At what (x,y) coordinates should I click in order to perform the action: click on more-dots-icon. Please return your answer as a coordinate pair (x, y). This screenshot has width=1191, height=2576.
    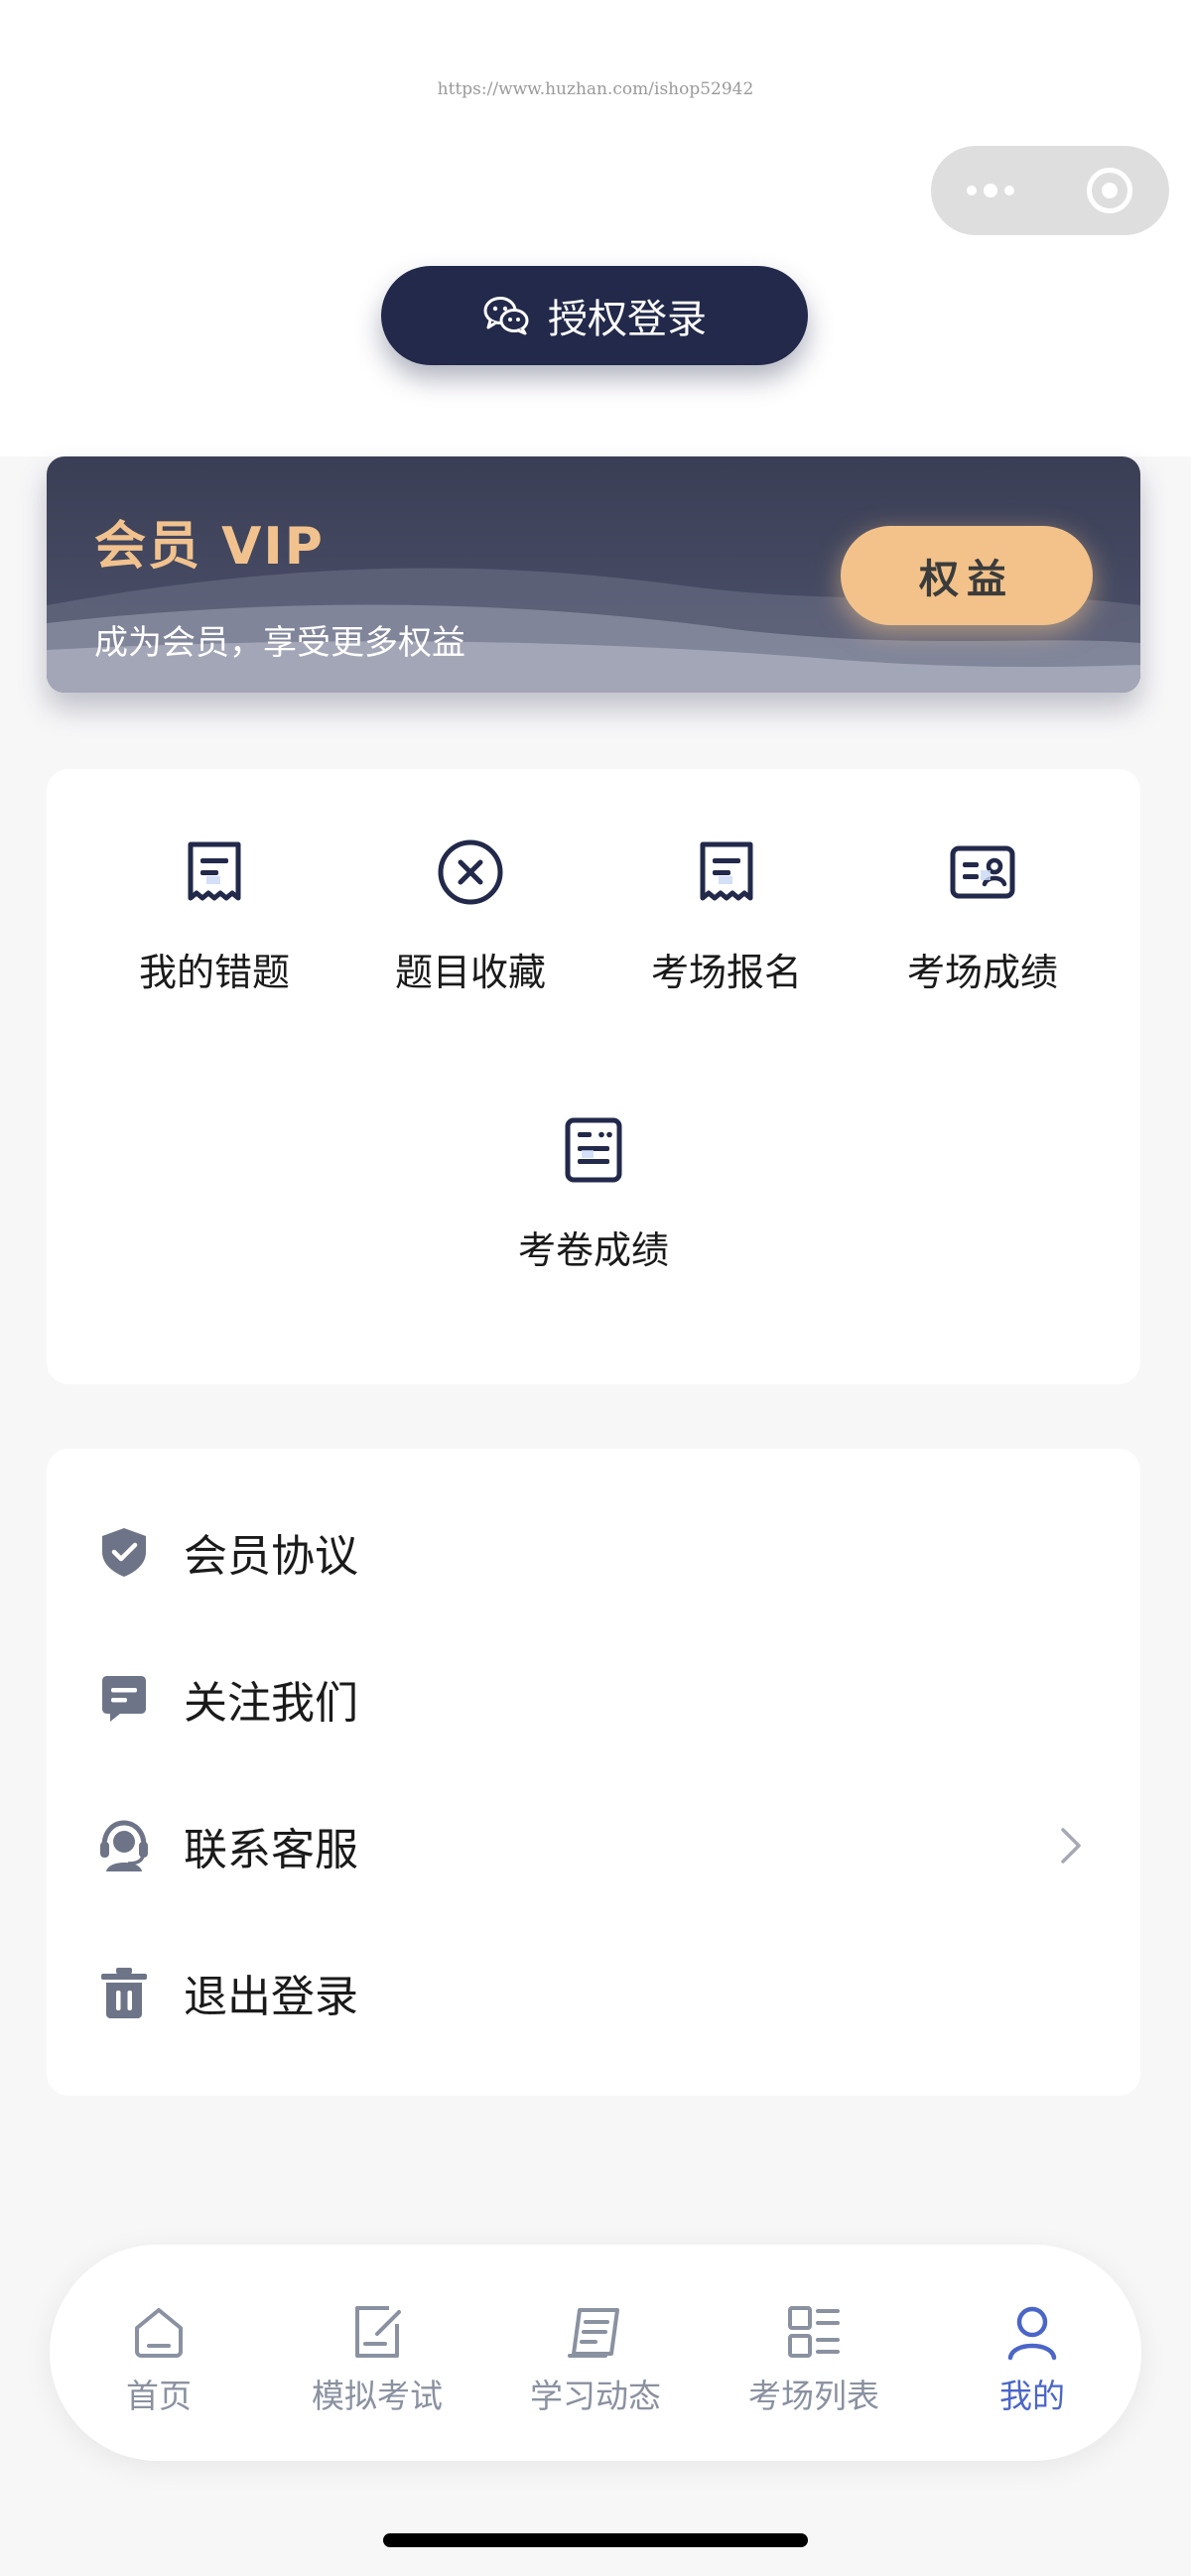
    Looking at the image, I should click on (990, 191).